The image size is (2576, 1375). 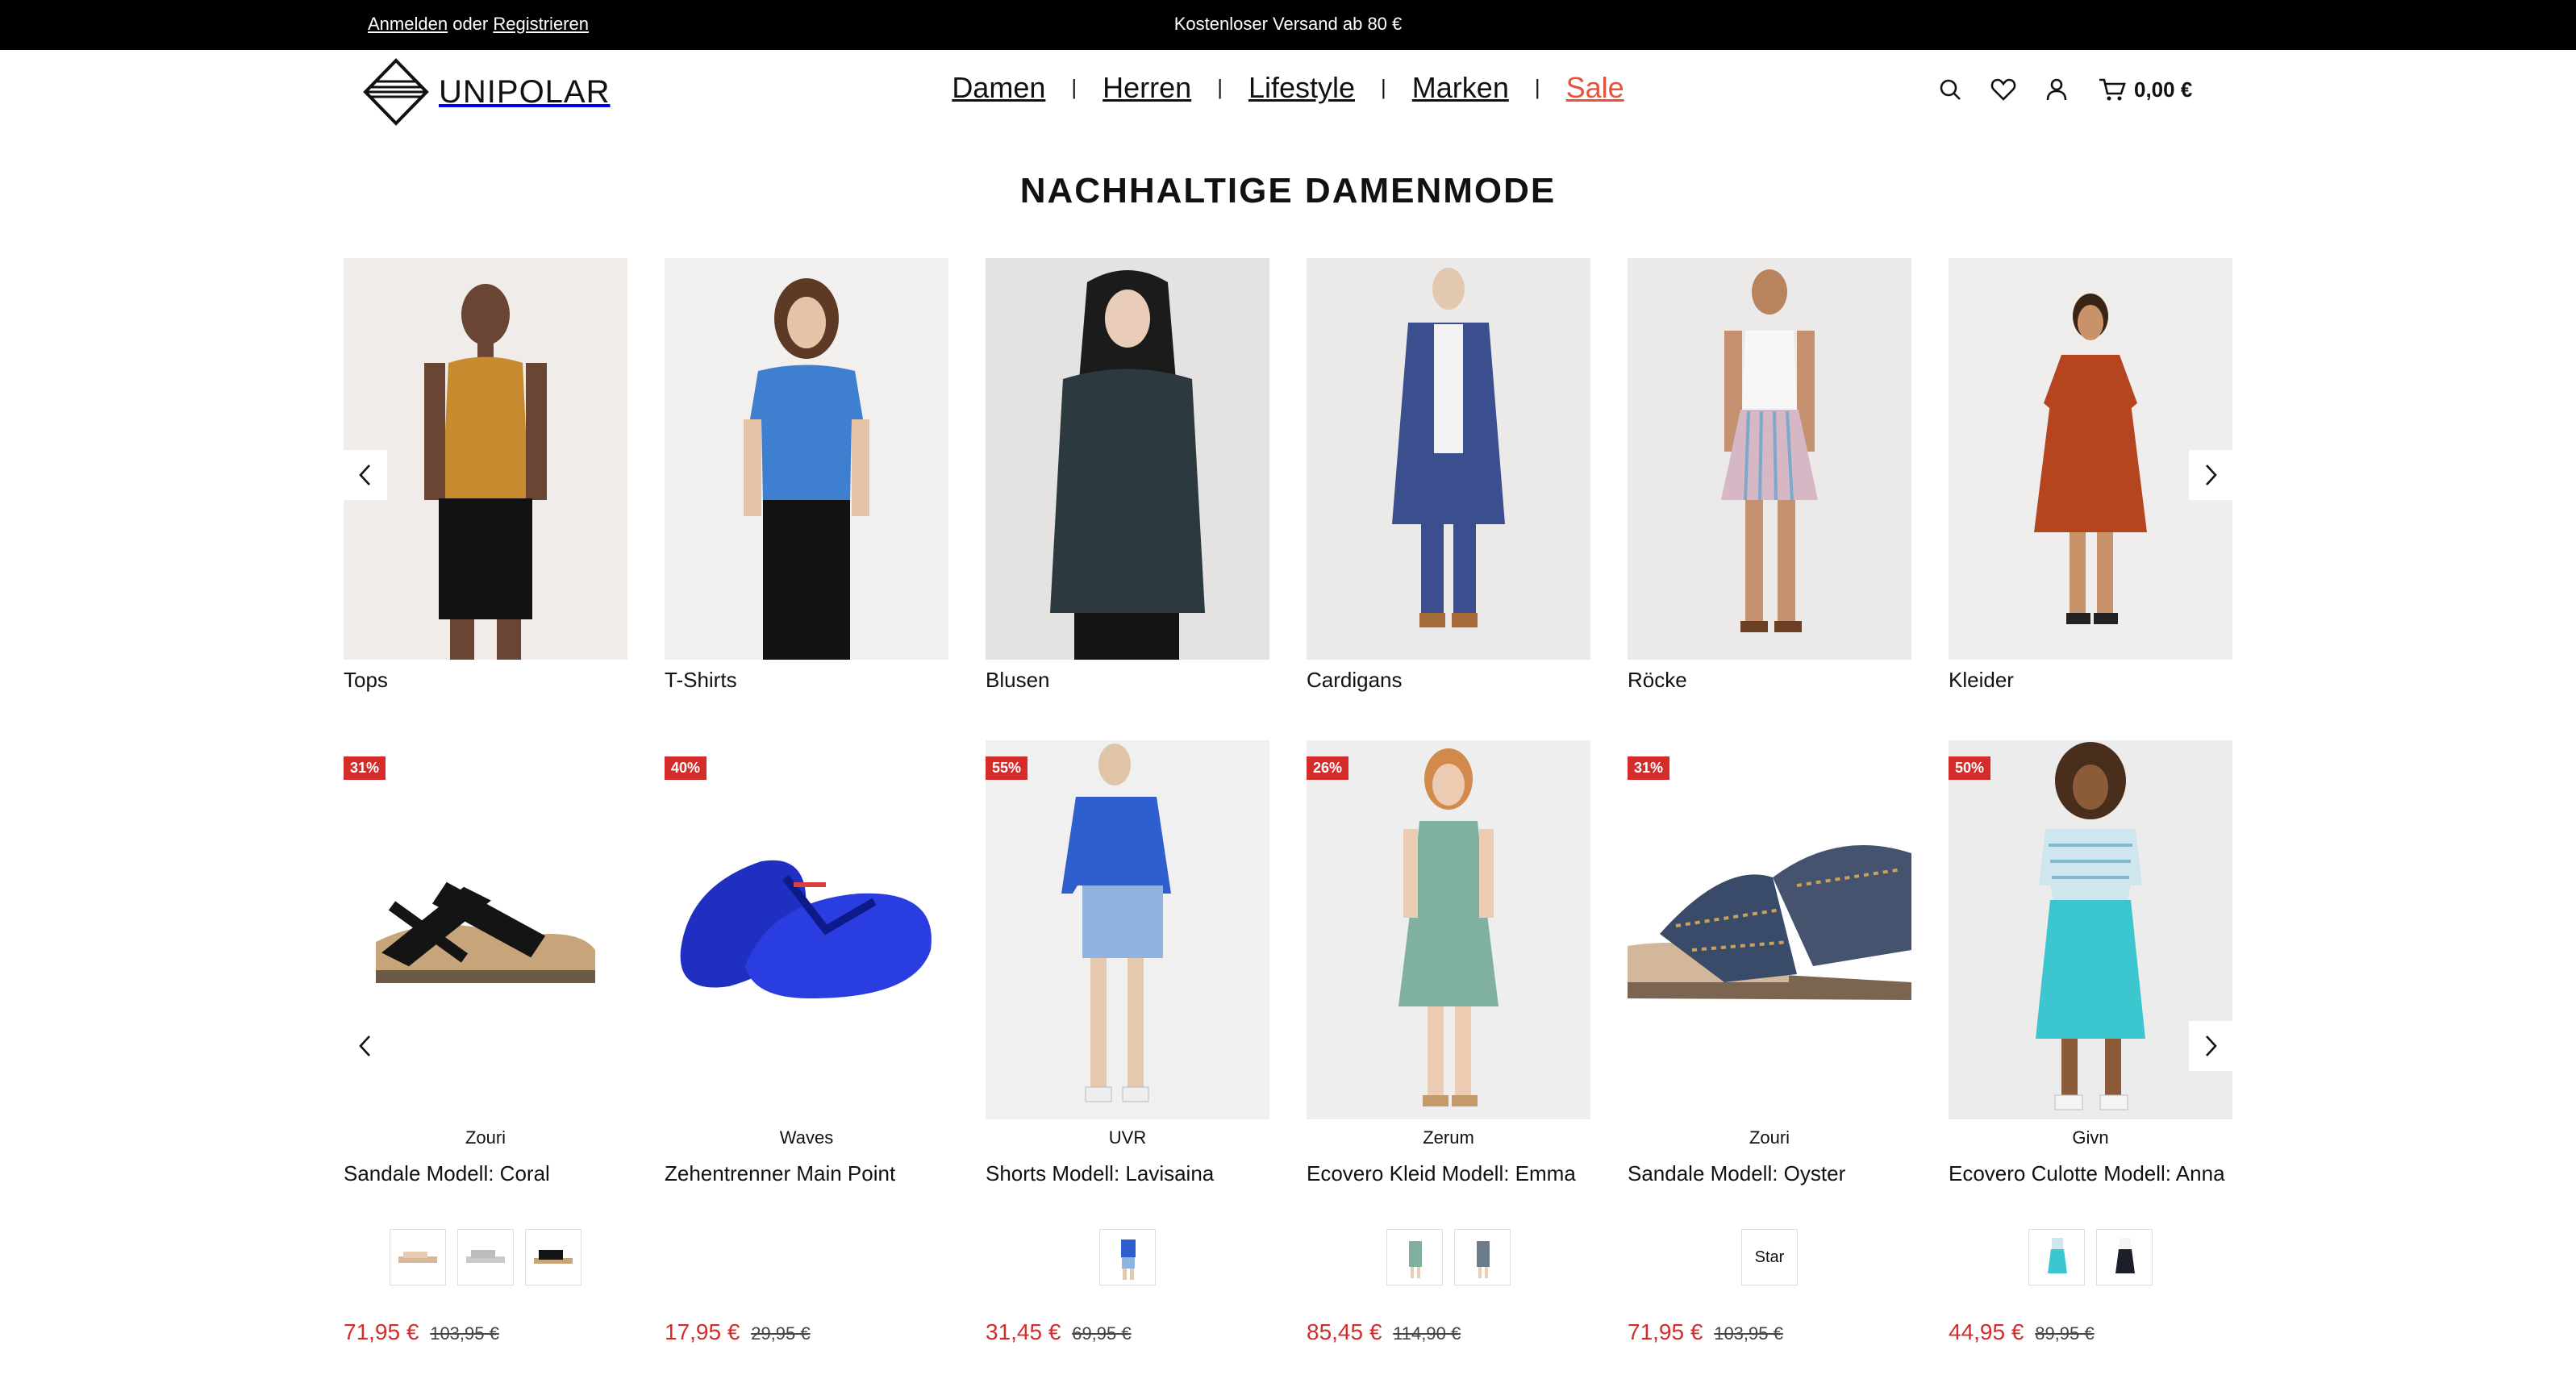 I want to click on product-image: 55%, so click(x=1127, y=929).